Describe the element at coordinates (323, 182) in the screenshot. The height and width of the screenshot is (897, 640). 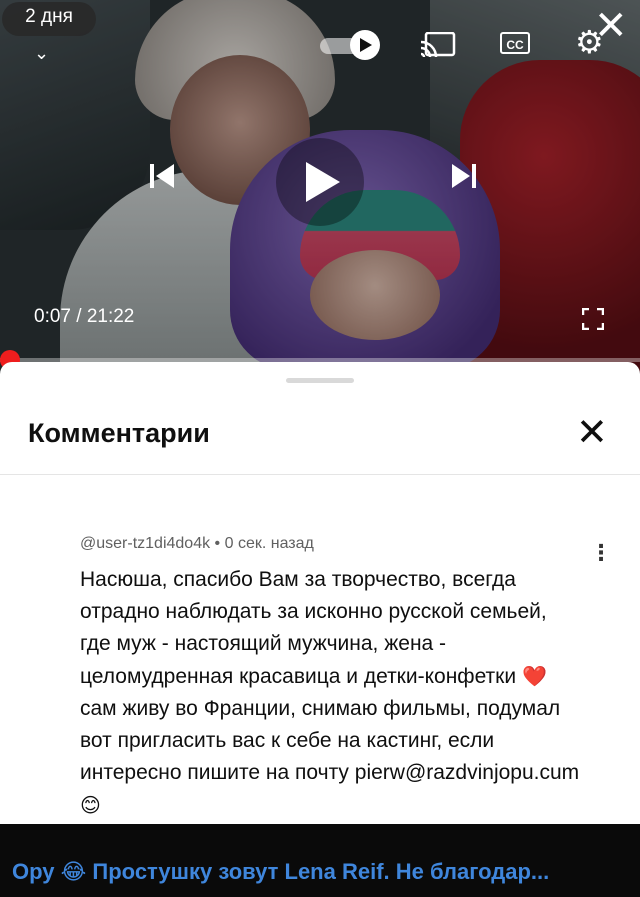
I see `play-icon` at that location.